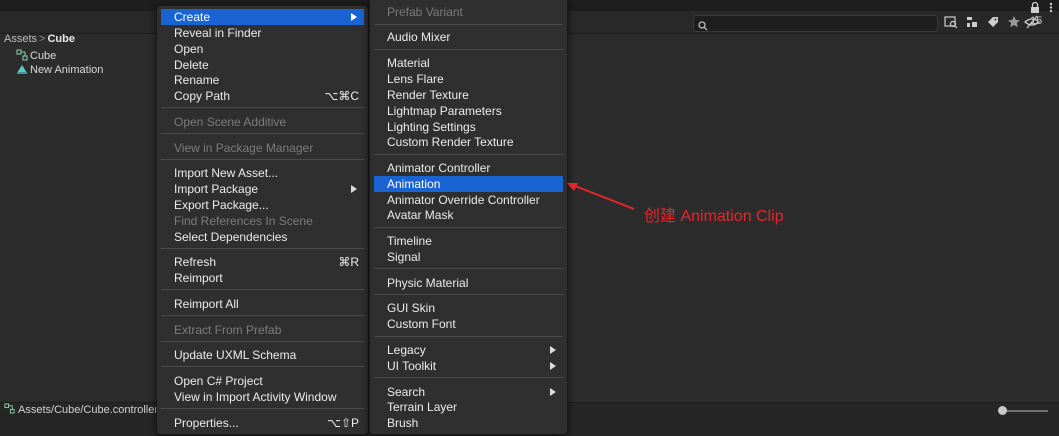 This screenshot has width=1059, height=436. What do you see at coordinates (972, 22) in the screenshot?
I see `search-by-type-icon` at bounding box center [972, 22].